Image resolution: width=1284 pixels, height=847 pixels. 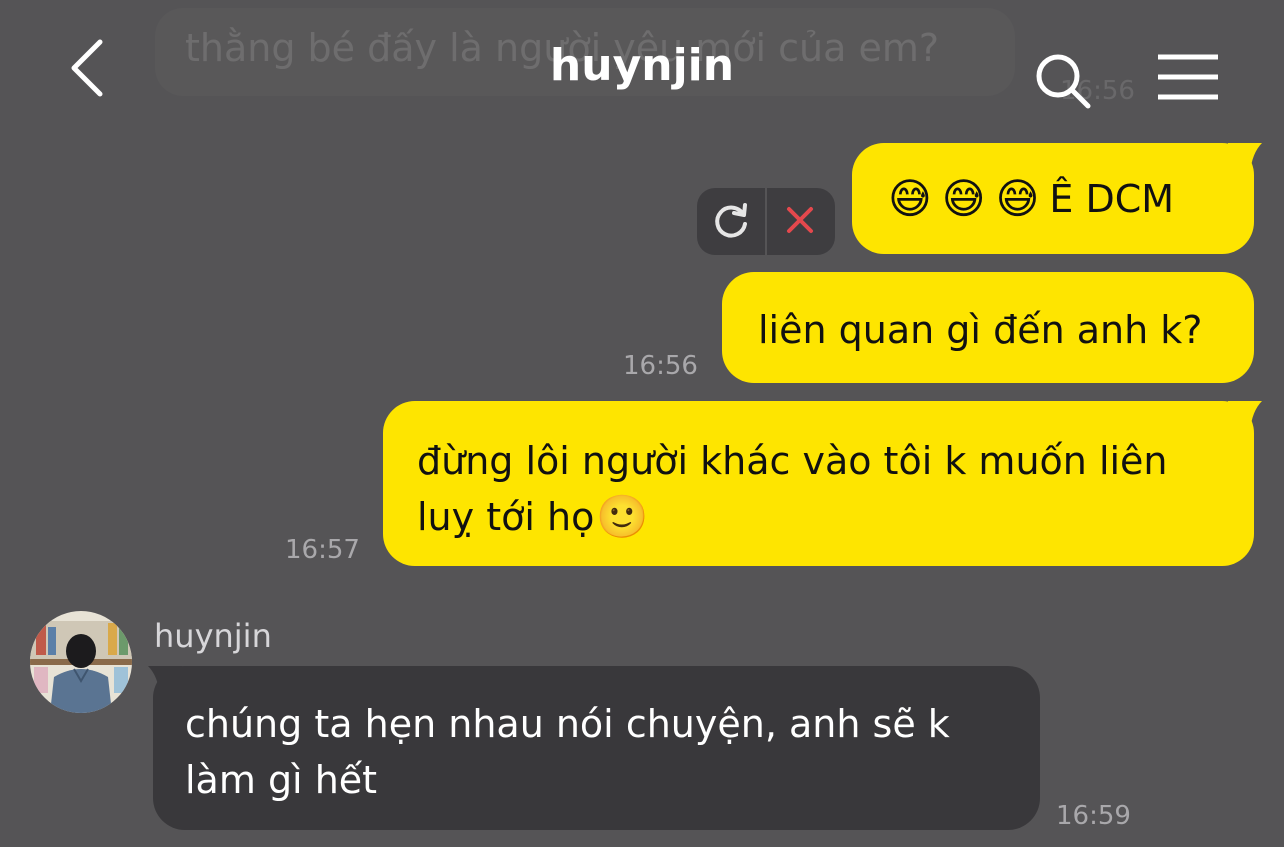 What do you see at coordinates (820, 517) in the screenshot?
I see `message-text-line: luỵ tới họ🙂` at bounding box center [820, 517].